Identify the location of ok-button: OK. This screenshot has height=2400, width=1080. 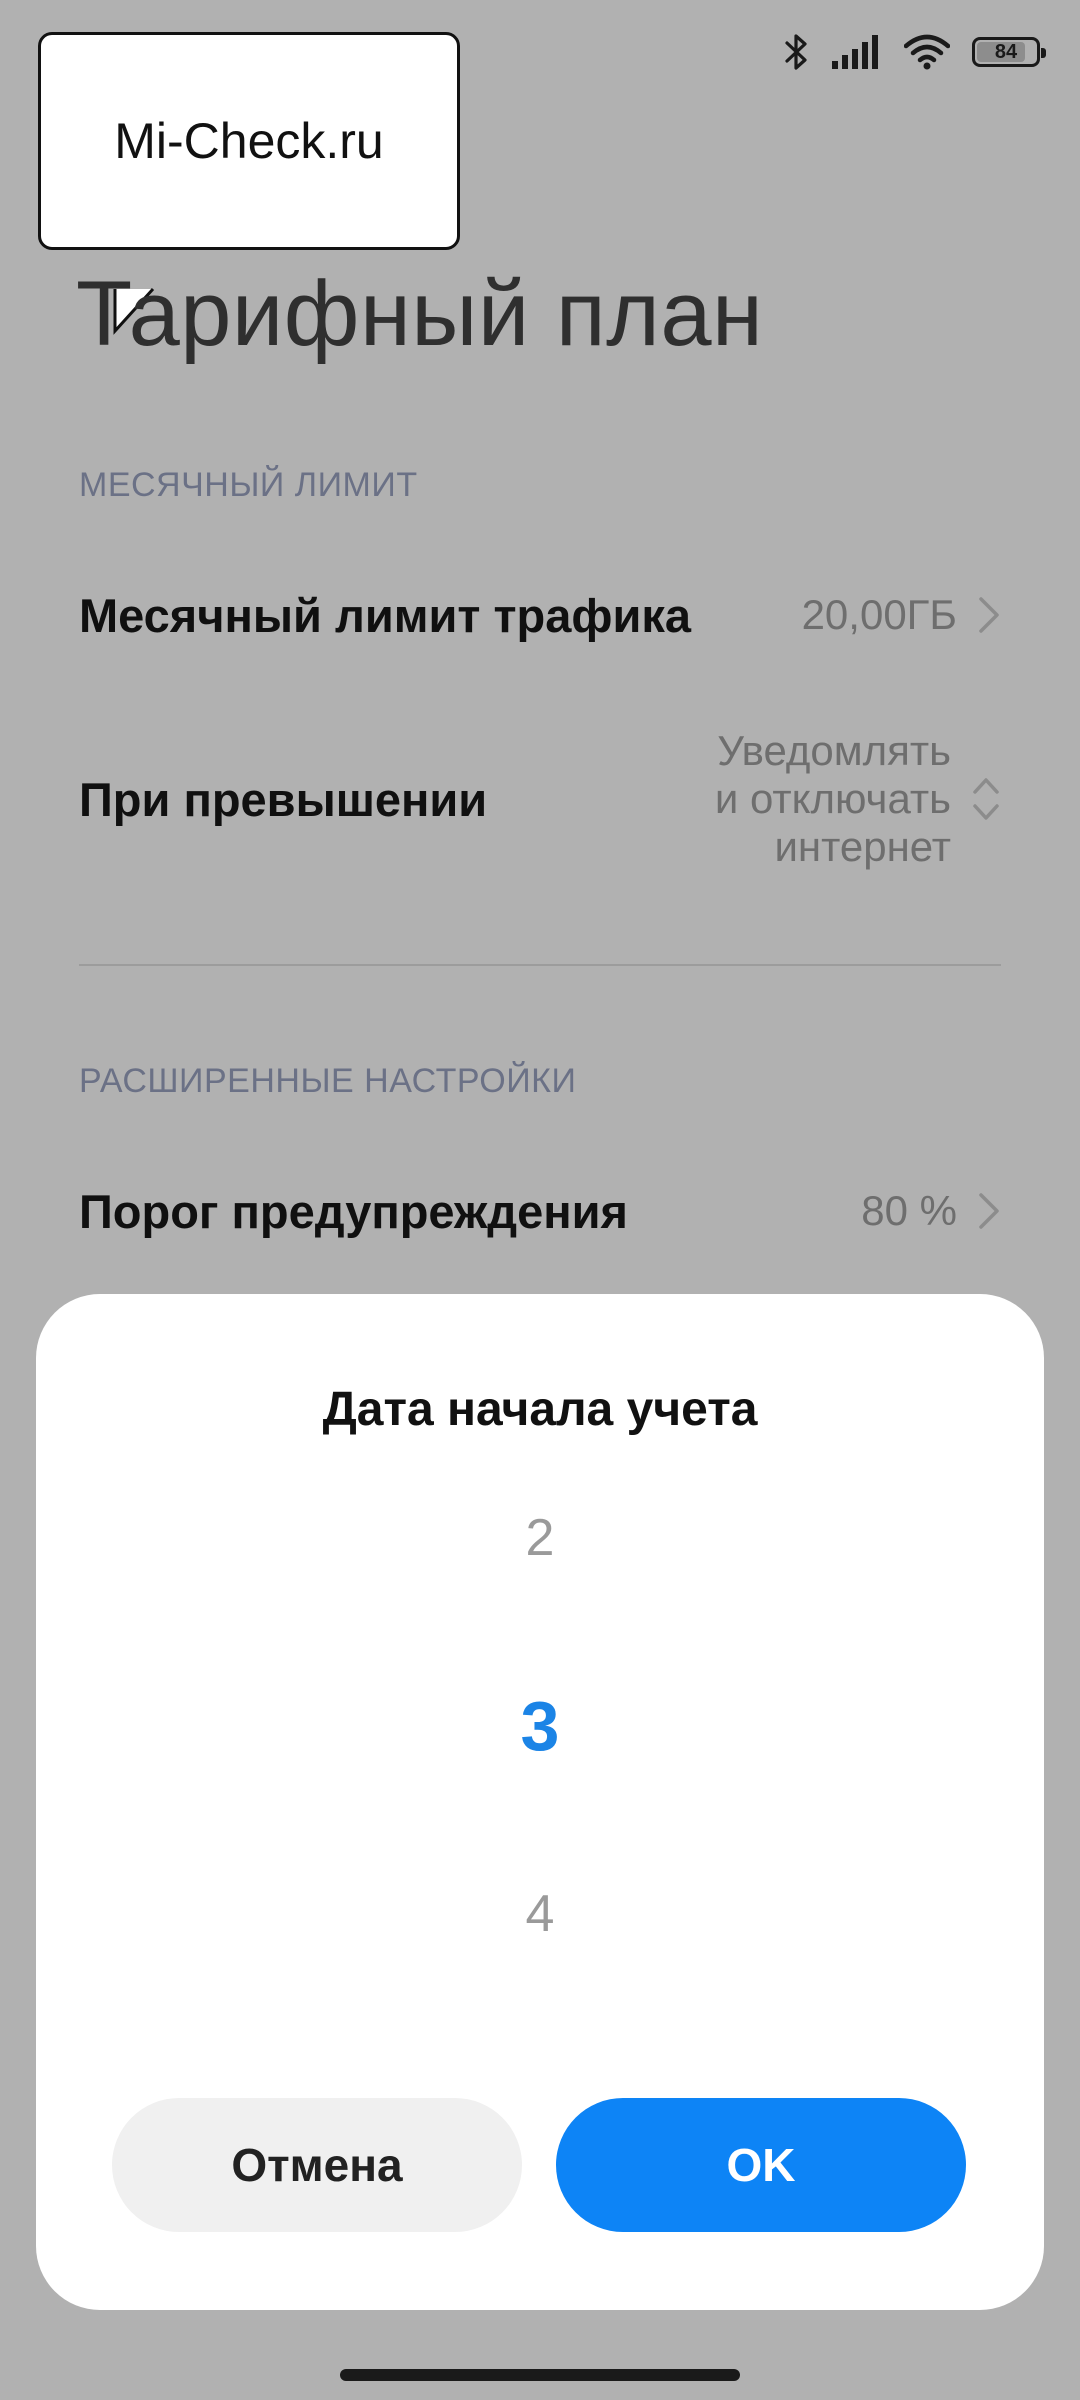
(761, 2165).